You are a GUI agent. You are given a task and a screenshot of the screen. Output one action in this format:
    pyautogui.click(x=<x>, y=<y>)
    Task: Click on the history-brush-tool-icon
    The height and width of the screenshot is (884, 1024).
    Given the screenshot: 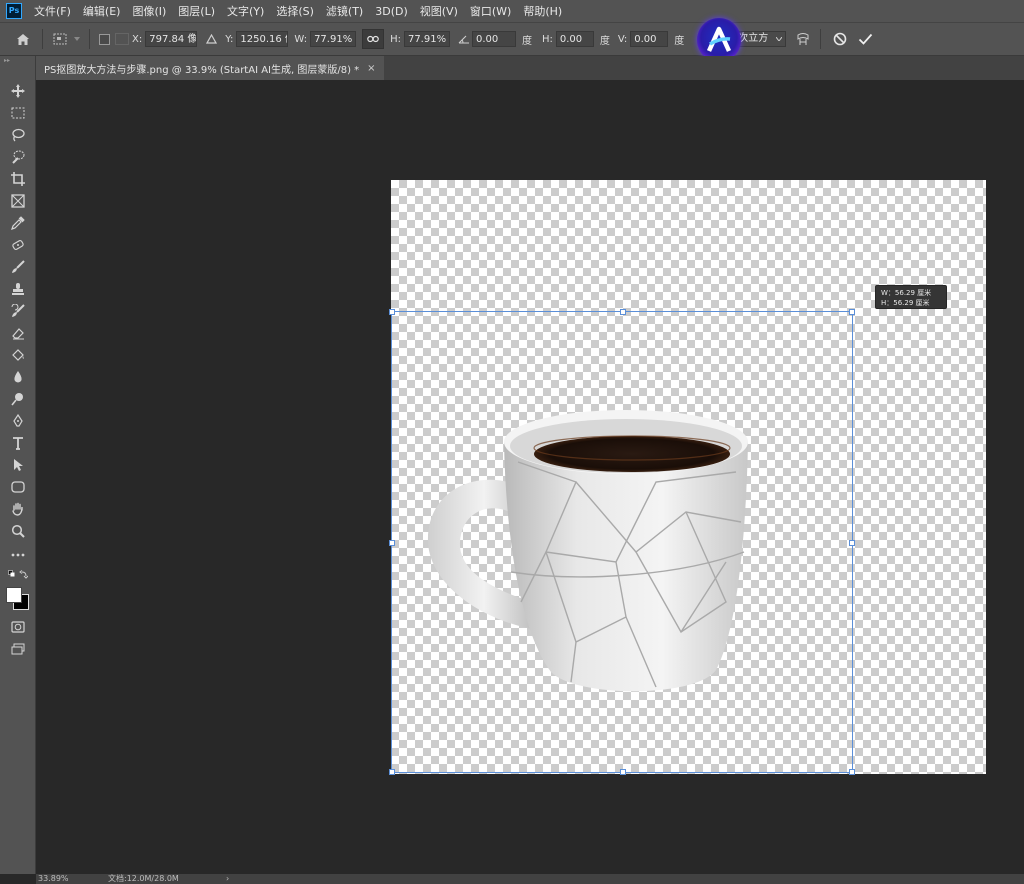 What is the action you would take?
    pyautogui.click(x=18, y=311)
    